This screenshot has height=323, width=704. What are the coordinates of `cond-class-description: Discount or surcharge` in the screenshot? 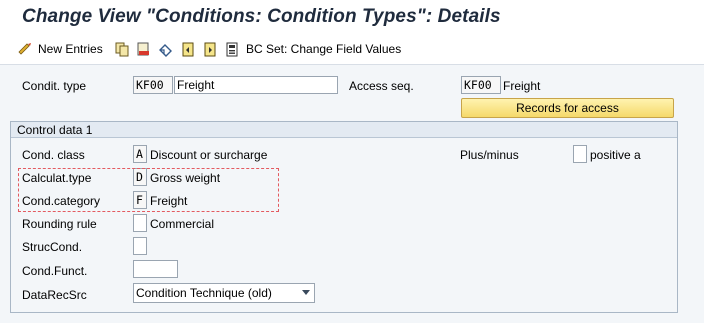 It's located at (209, 155).